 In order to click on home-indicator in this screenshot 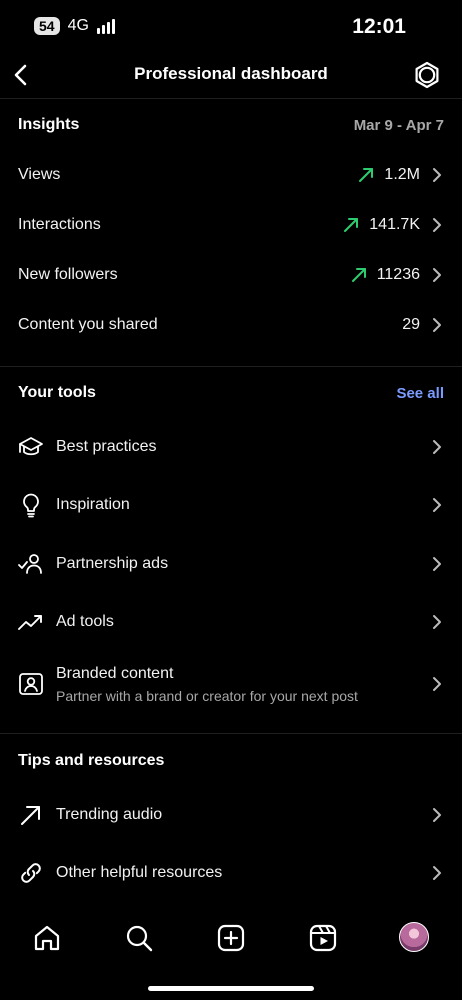, I will do `click(231, 988)`.